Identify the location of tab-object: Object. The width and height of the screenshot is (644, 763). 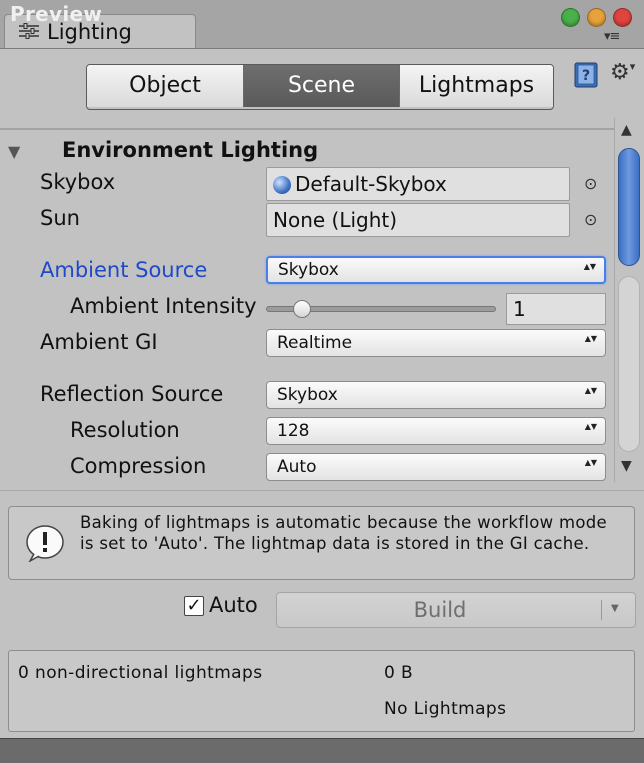
(165, 86).